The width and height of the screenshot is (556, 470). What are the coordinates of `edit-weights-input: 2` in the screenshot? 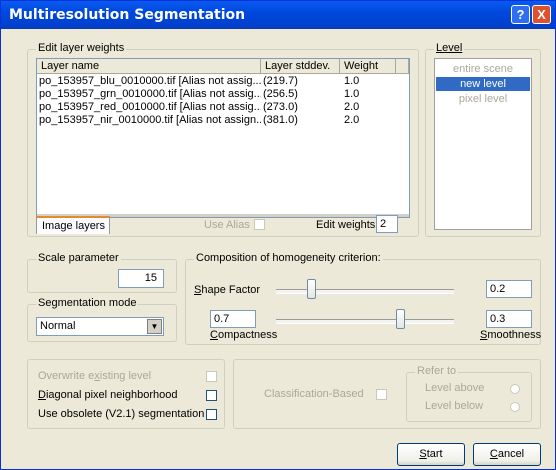 It's located at (387, 224).